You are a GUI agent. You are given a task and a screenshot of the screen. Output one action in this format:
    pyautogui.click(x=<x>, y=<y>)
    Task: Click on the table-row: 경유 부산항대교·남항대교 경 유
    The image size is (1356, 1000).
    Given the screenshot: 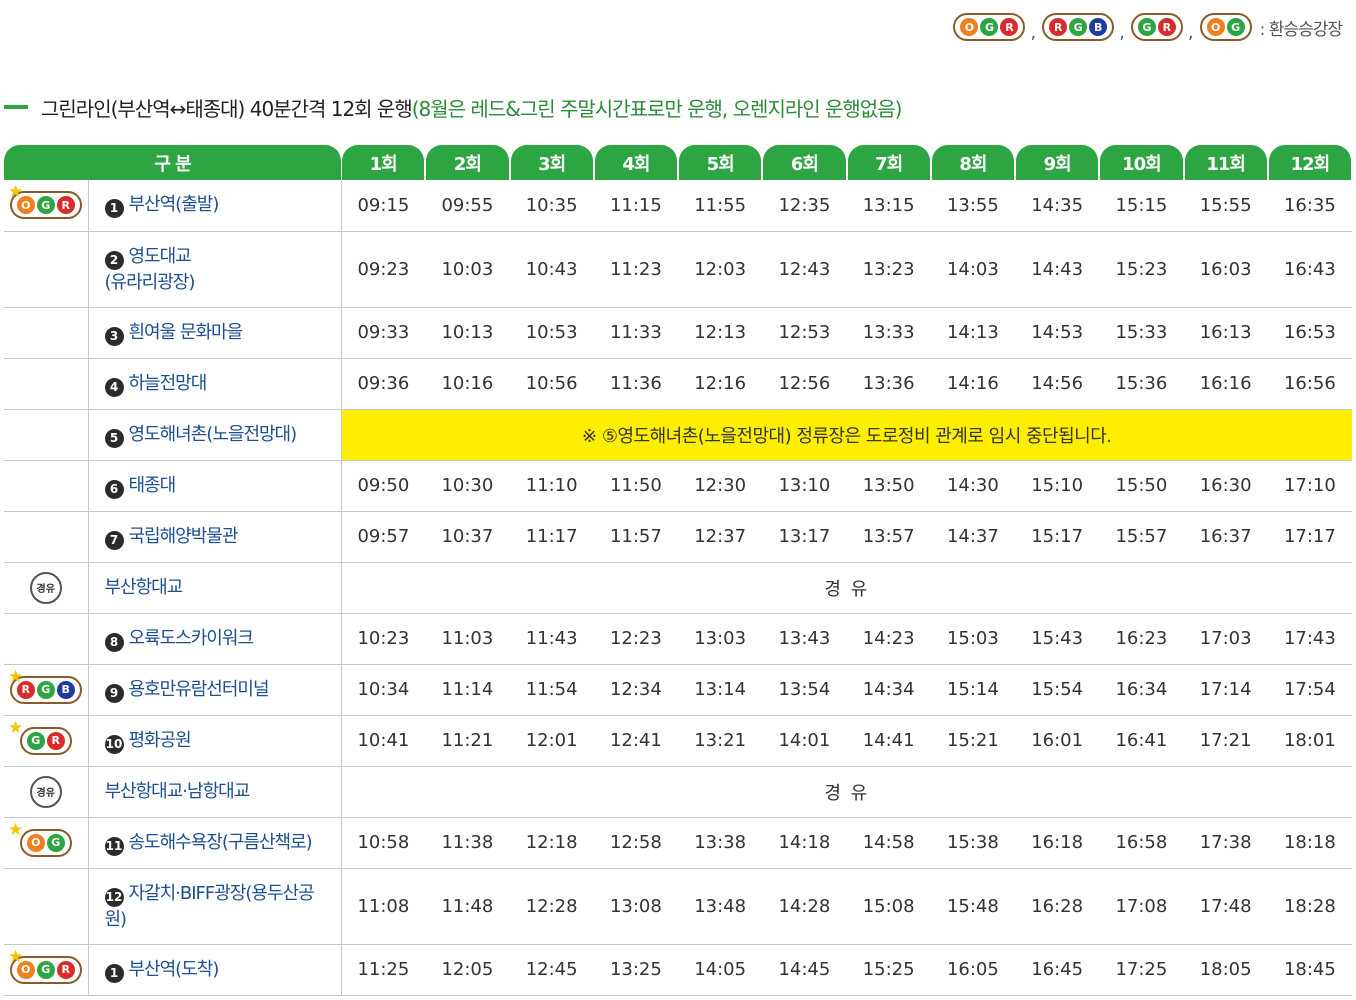 What is the action you would take?
    pyautogui.click(x=678, y=792)
    